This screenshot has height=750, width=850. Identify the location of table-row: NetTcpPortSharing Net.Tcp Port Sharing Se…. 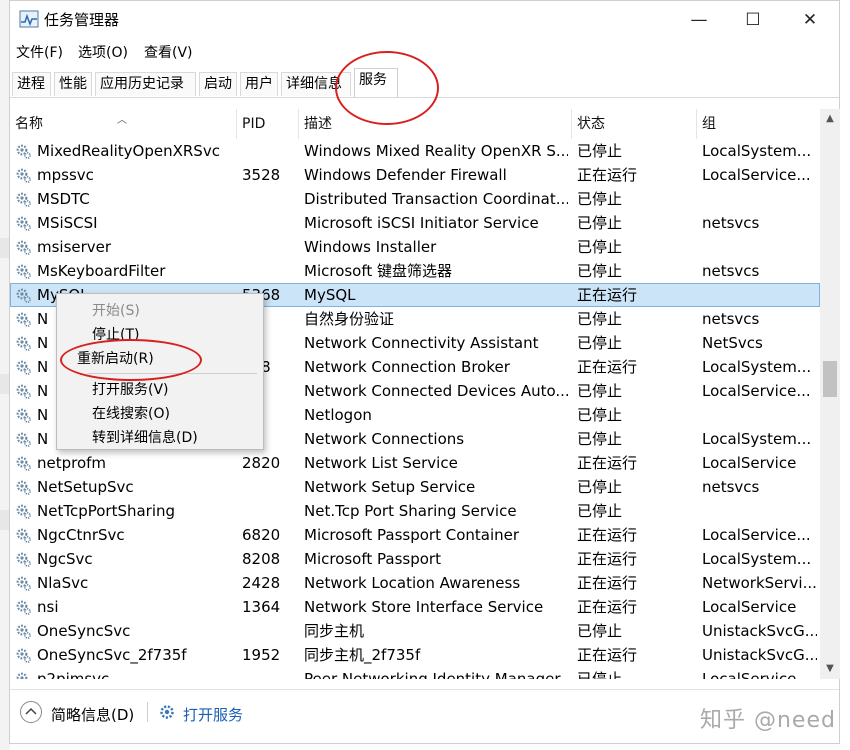
(415, 511).